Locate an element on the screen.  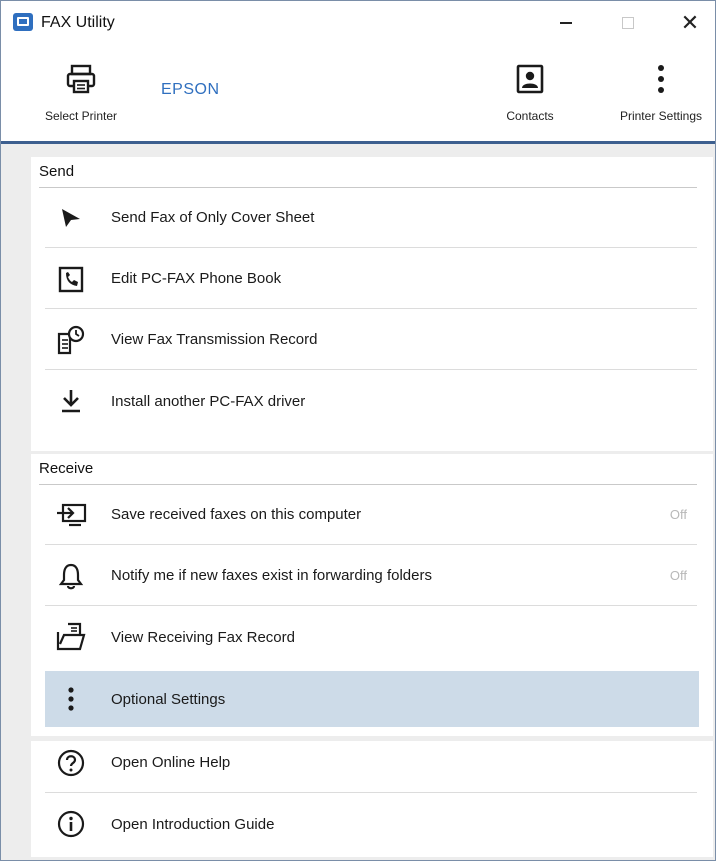
open-introduction-guide-label: Open Introduction Guide is located at coordinates (193, 824).